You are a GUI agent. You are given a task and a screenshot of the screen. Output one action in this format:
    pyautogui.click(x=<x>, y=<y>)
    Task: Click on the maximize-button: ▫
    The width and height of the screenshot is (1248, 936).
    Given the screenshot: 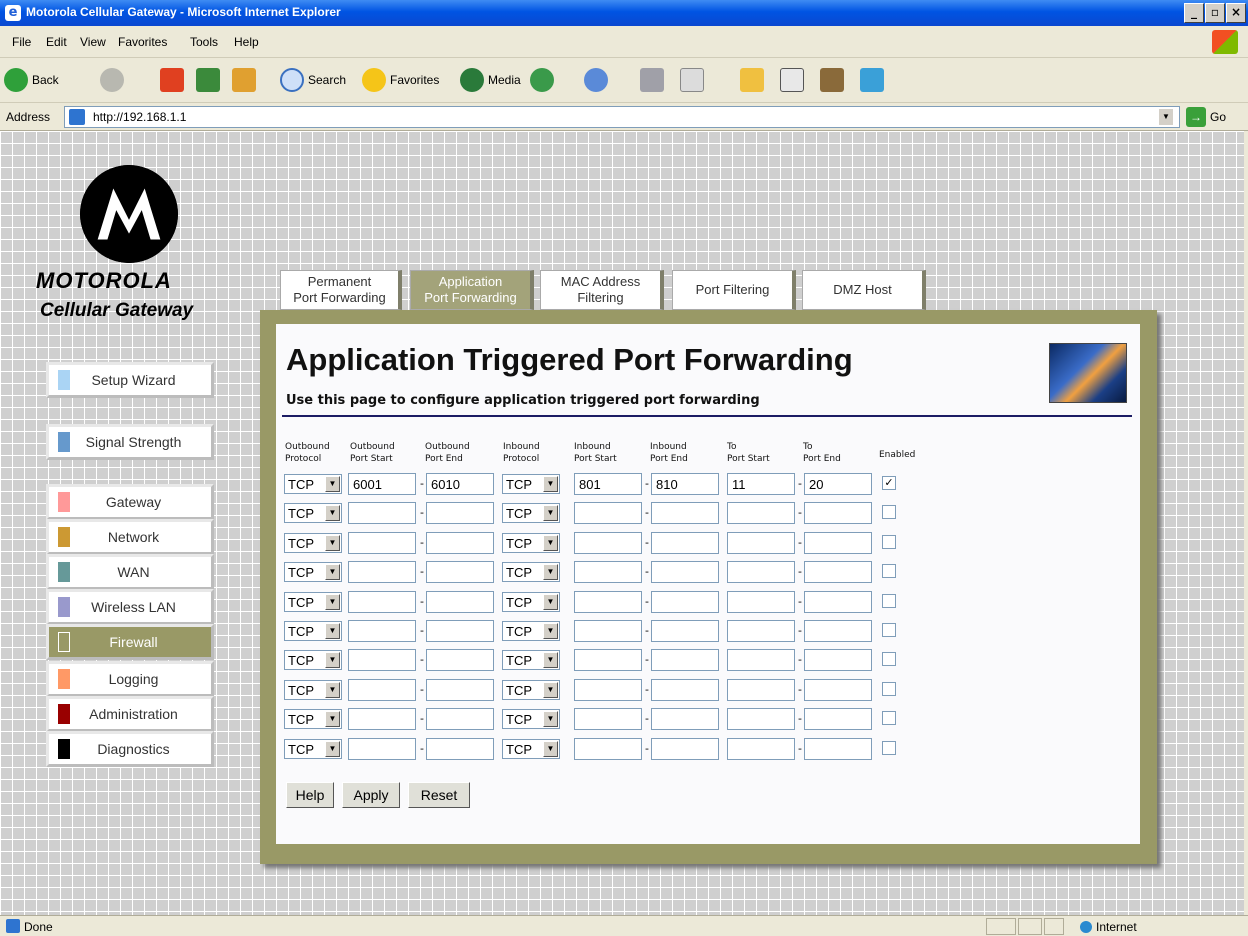 What is the action you would take?
    pyautogui.click(x=1215, y=13)
    